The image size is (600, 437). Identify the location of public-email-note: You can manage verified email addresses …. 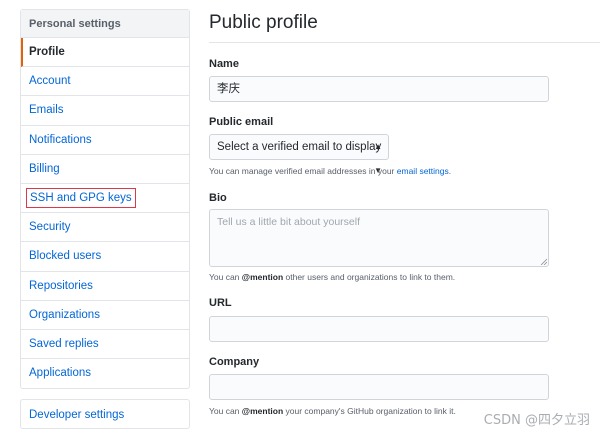
(330, 171).